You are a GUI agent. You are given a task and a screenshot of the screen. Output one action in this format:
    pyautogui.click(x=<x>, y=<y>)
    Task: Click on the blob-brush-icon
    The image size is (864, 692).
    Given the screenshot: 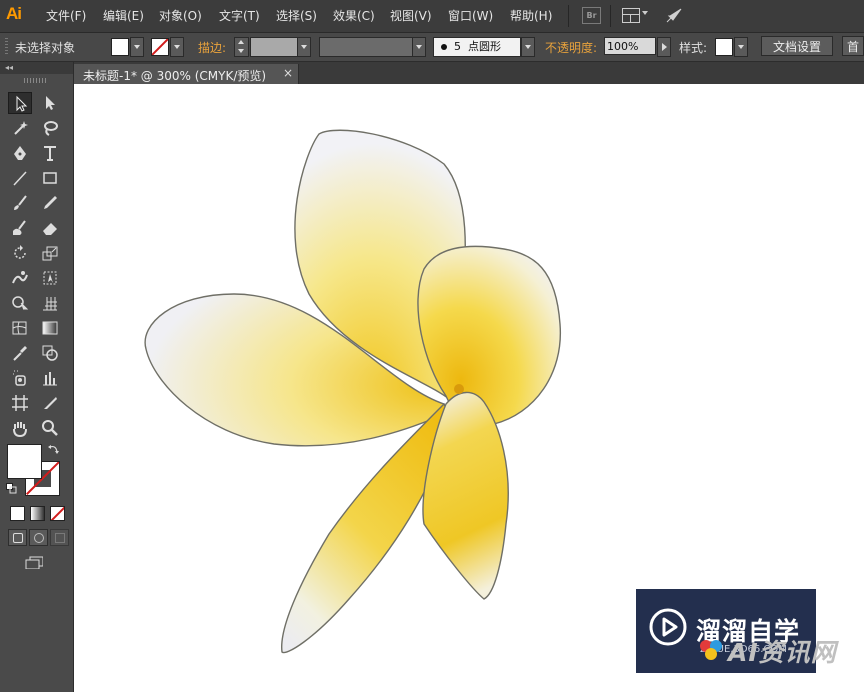 What is the action you would take?
    pyautogui.click(x=19, y=227)
    